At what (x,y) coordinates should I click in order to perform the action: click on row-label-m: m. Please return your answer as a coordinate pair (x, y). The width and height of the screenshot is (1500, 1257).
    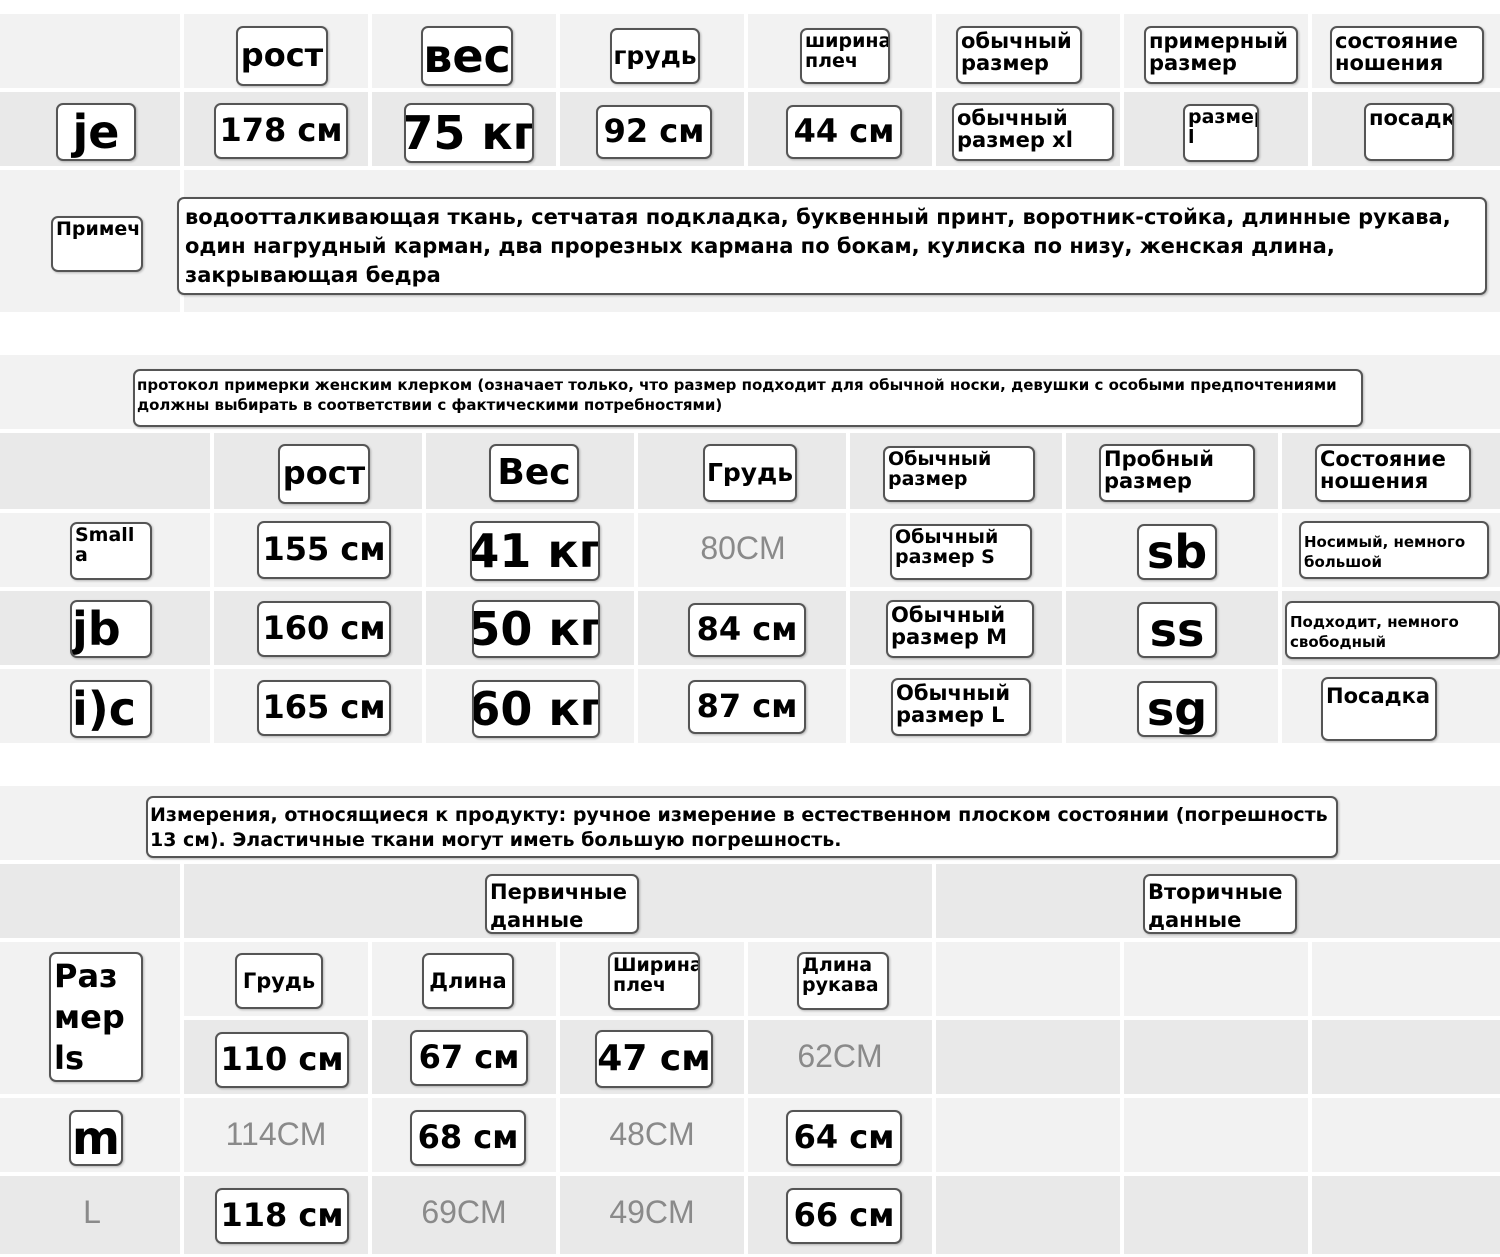
    Looking at the image, I should click on (96, 1138).